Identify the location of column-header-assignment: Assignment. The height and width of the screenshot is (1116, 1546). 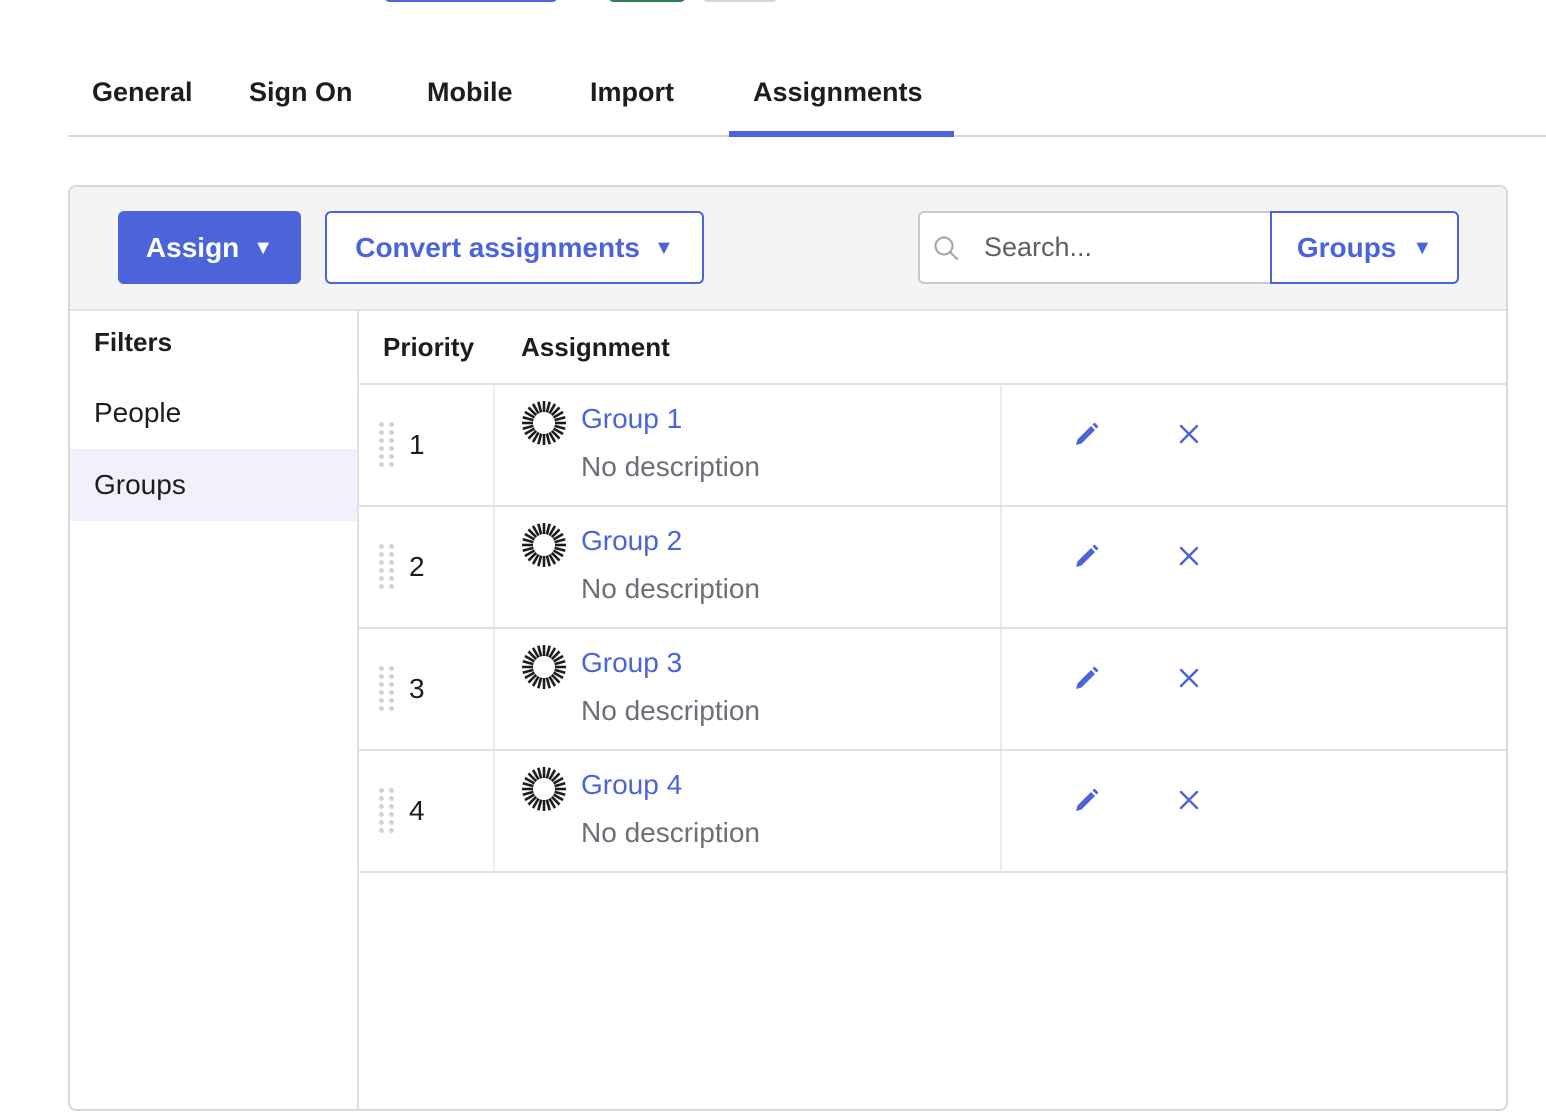
(595, 346).